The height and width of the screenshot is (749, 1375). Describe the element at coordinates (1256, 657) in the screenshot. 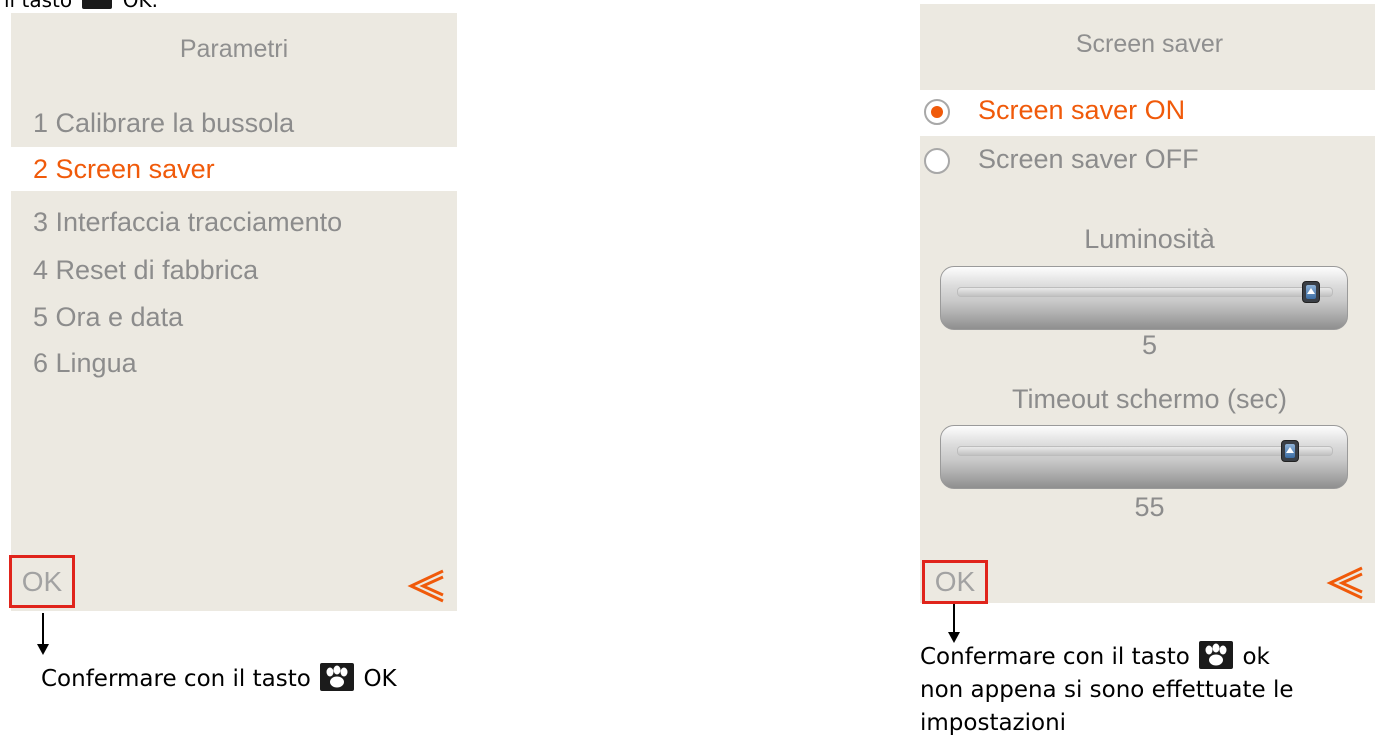

I see `caption-right-line1-after: ok` at that location.